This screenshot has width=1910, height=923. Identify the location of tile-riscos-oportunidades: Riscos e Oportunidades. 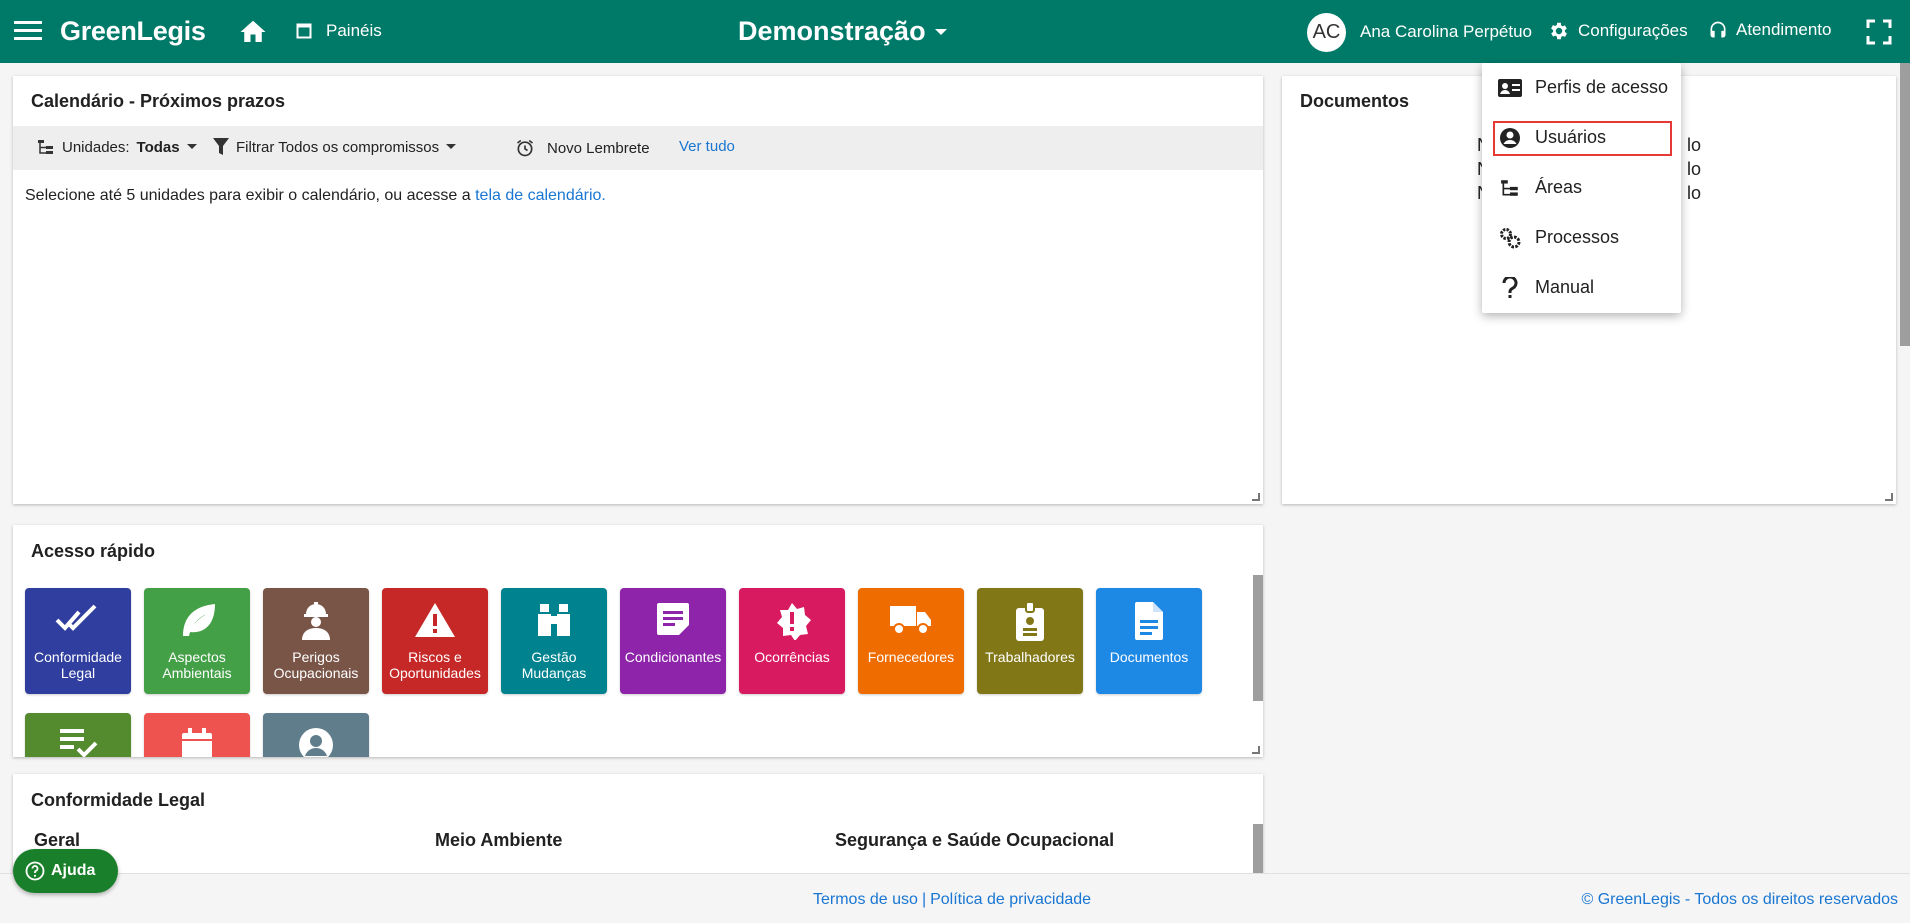
(435, 641).